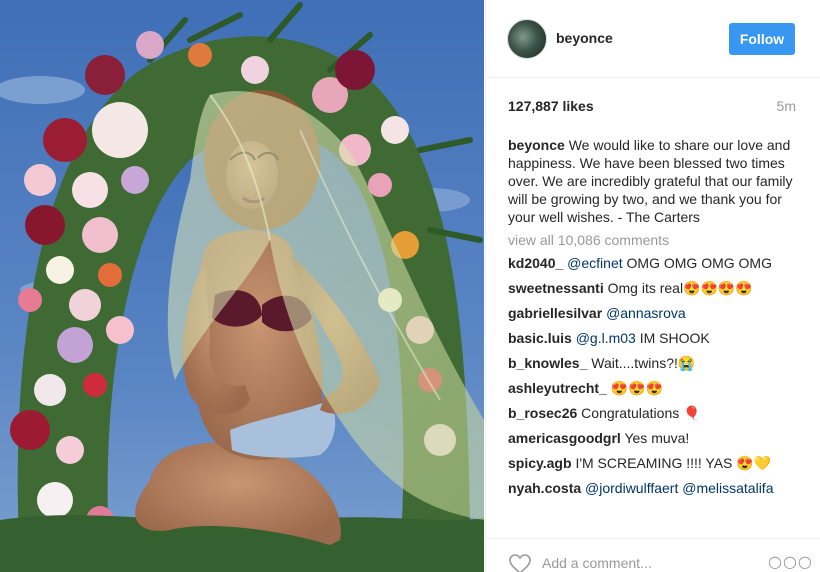 The width and height of the screenshot is (820, 572). I want to click on comment-row: gabriellesilvar @annasrova, so click(656, 313).